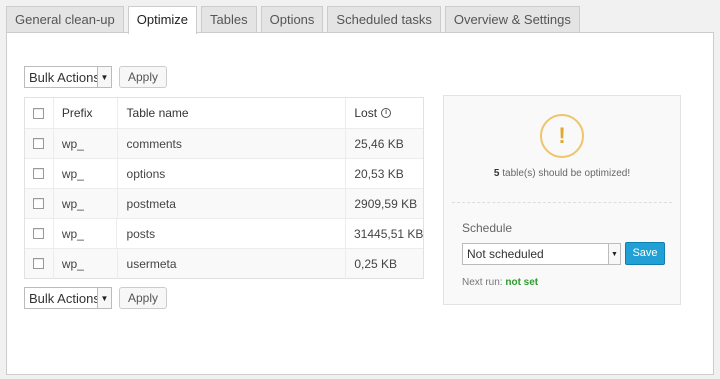 The image size is (720, 379). Describe the element at coordinates (231, 173) in the screenshot. I see `row-table-name: options` at that location.